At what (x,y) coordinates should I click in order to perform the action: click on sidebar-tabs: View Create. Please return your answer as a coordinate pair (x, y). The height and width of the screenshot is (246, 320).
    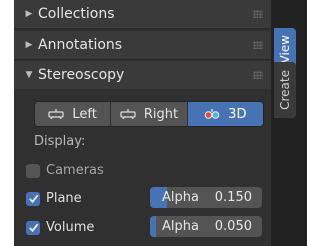
    Looking at the image, I should click on (289, 123).